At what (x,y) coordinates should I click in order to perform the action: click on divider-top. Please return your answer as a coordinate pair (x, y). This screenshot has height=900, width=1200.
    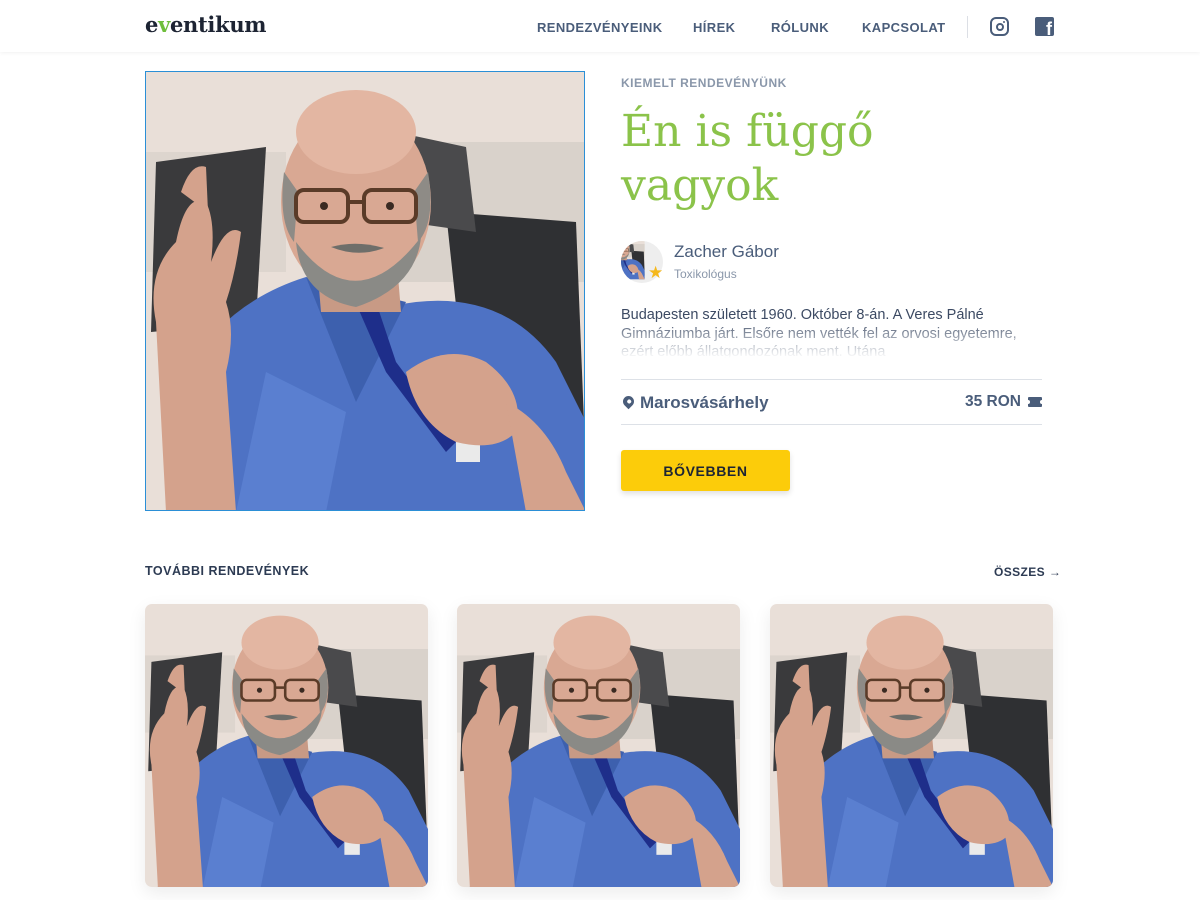
    Looking at the image, I should click on (831, 379).